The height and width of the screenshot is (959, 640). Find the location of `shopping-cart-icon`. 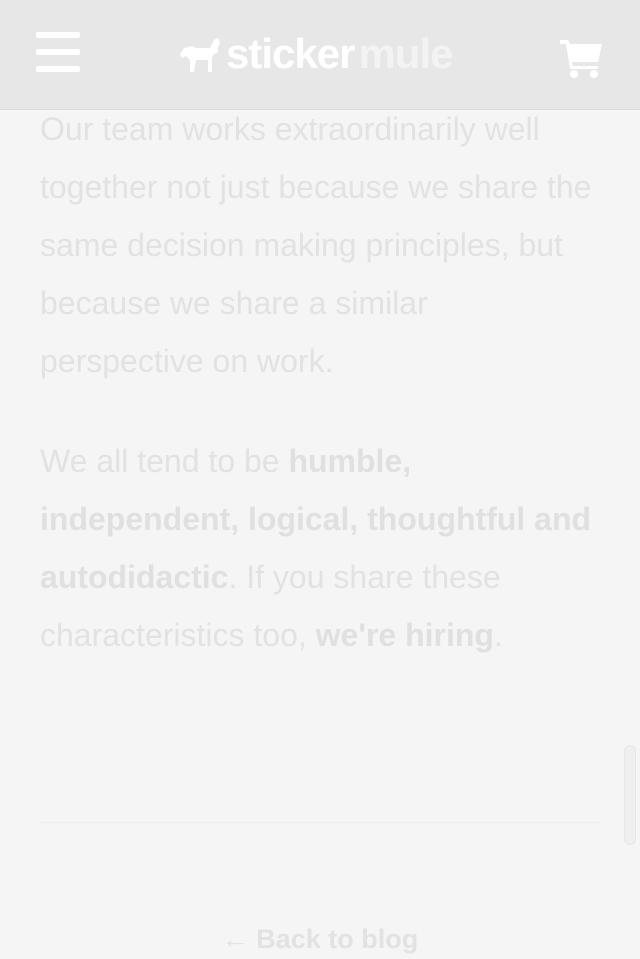

shopping-cart-icon is located at coordinates (581, 59).